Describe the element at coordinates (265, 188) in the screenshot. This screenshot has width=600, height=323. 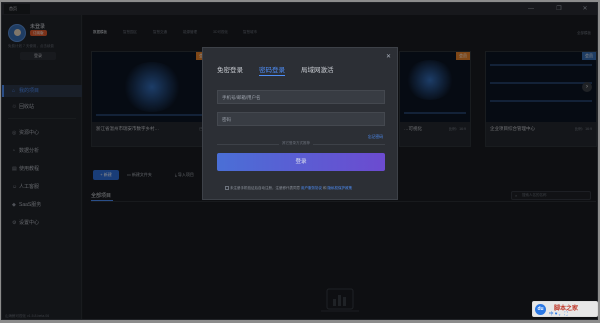
I see `agree-prefix: 未注册手机验证后自动注册，注册即代表同意` at that location.